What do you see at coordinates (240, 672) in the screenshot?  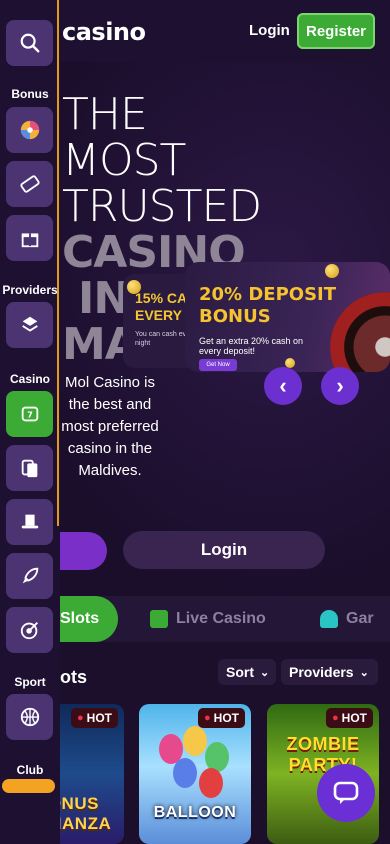 I see `sort-label: Sort` at bounding box center [240, 672].